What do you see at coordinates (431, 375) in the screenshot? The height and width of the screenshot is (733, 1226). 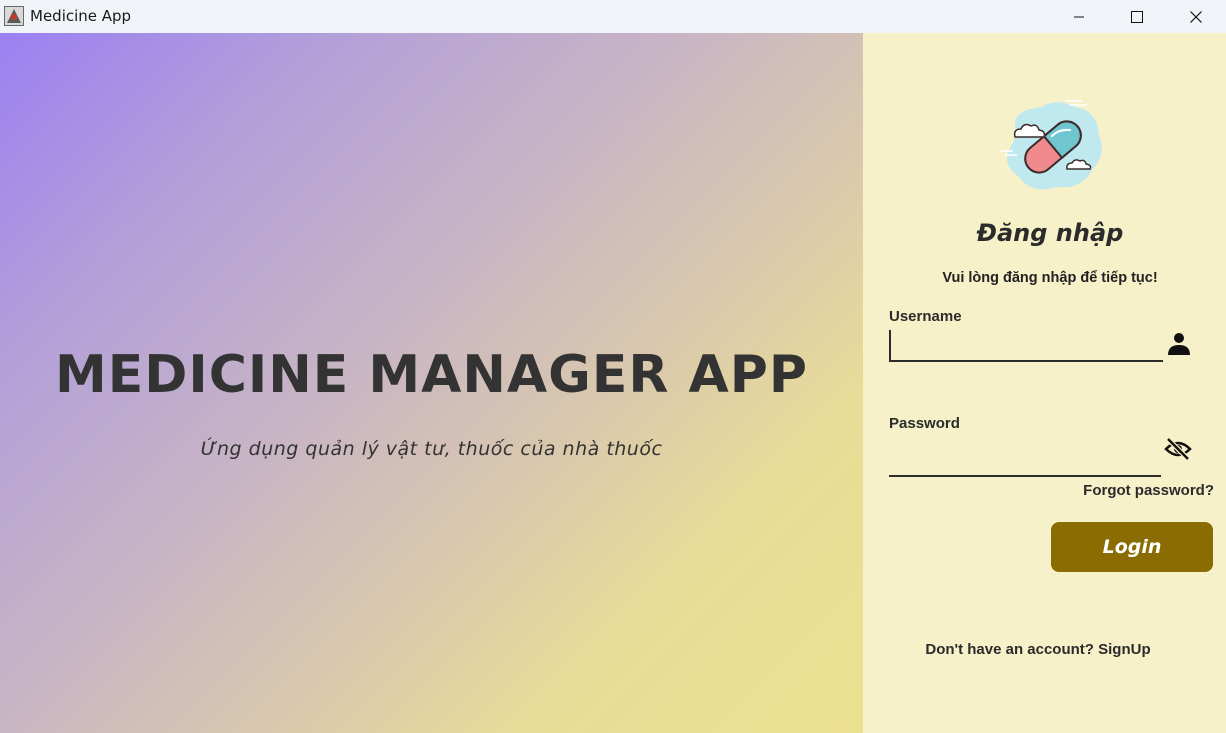 I see `hero-title: MEDICINE MANAGER APP` at bounding box center [431, 375].